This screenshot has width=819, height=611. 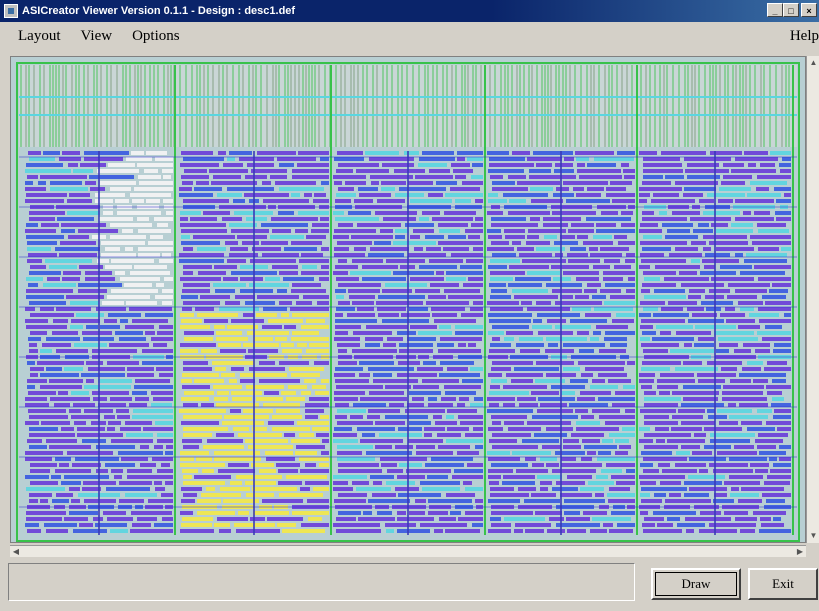 What do you see at coordinates (800, 551) in the screenshot?
I see `scroll-right-icon: ▶` at bounding box center [800, 551].